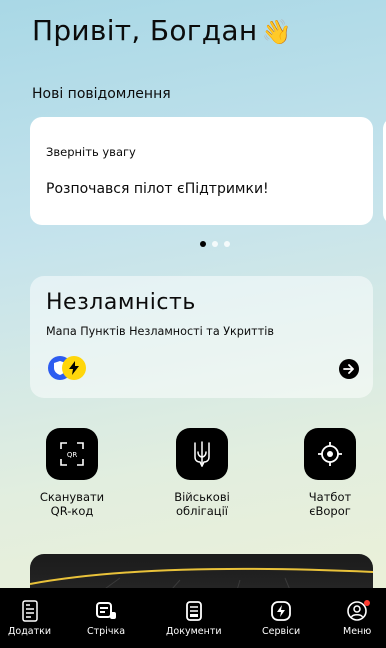 The height and width of the screenshot is (648, 386). I want to click on bottom-tab-bar: Додатки Стрічка Документи Сервіси Меню, so click(193, 618).